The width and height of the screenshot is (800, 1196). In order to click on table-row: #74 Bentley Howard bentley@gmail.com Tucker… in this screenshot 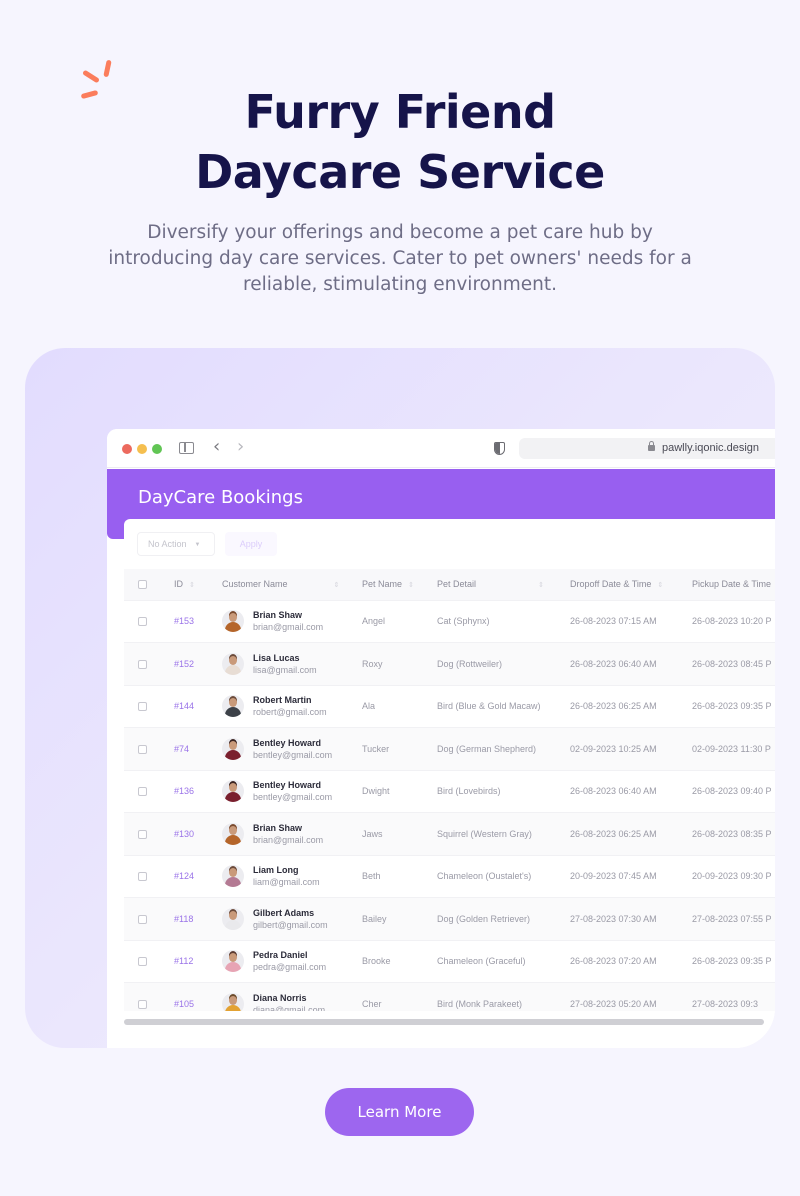, I will do `click(449, 748)`.